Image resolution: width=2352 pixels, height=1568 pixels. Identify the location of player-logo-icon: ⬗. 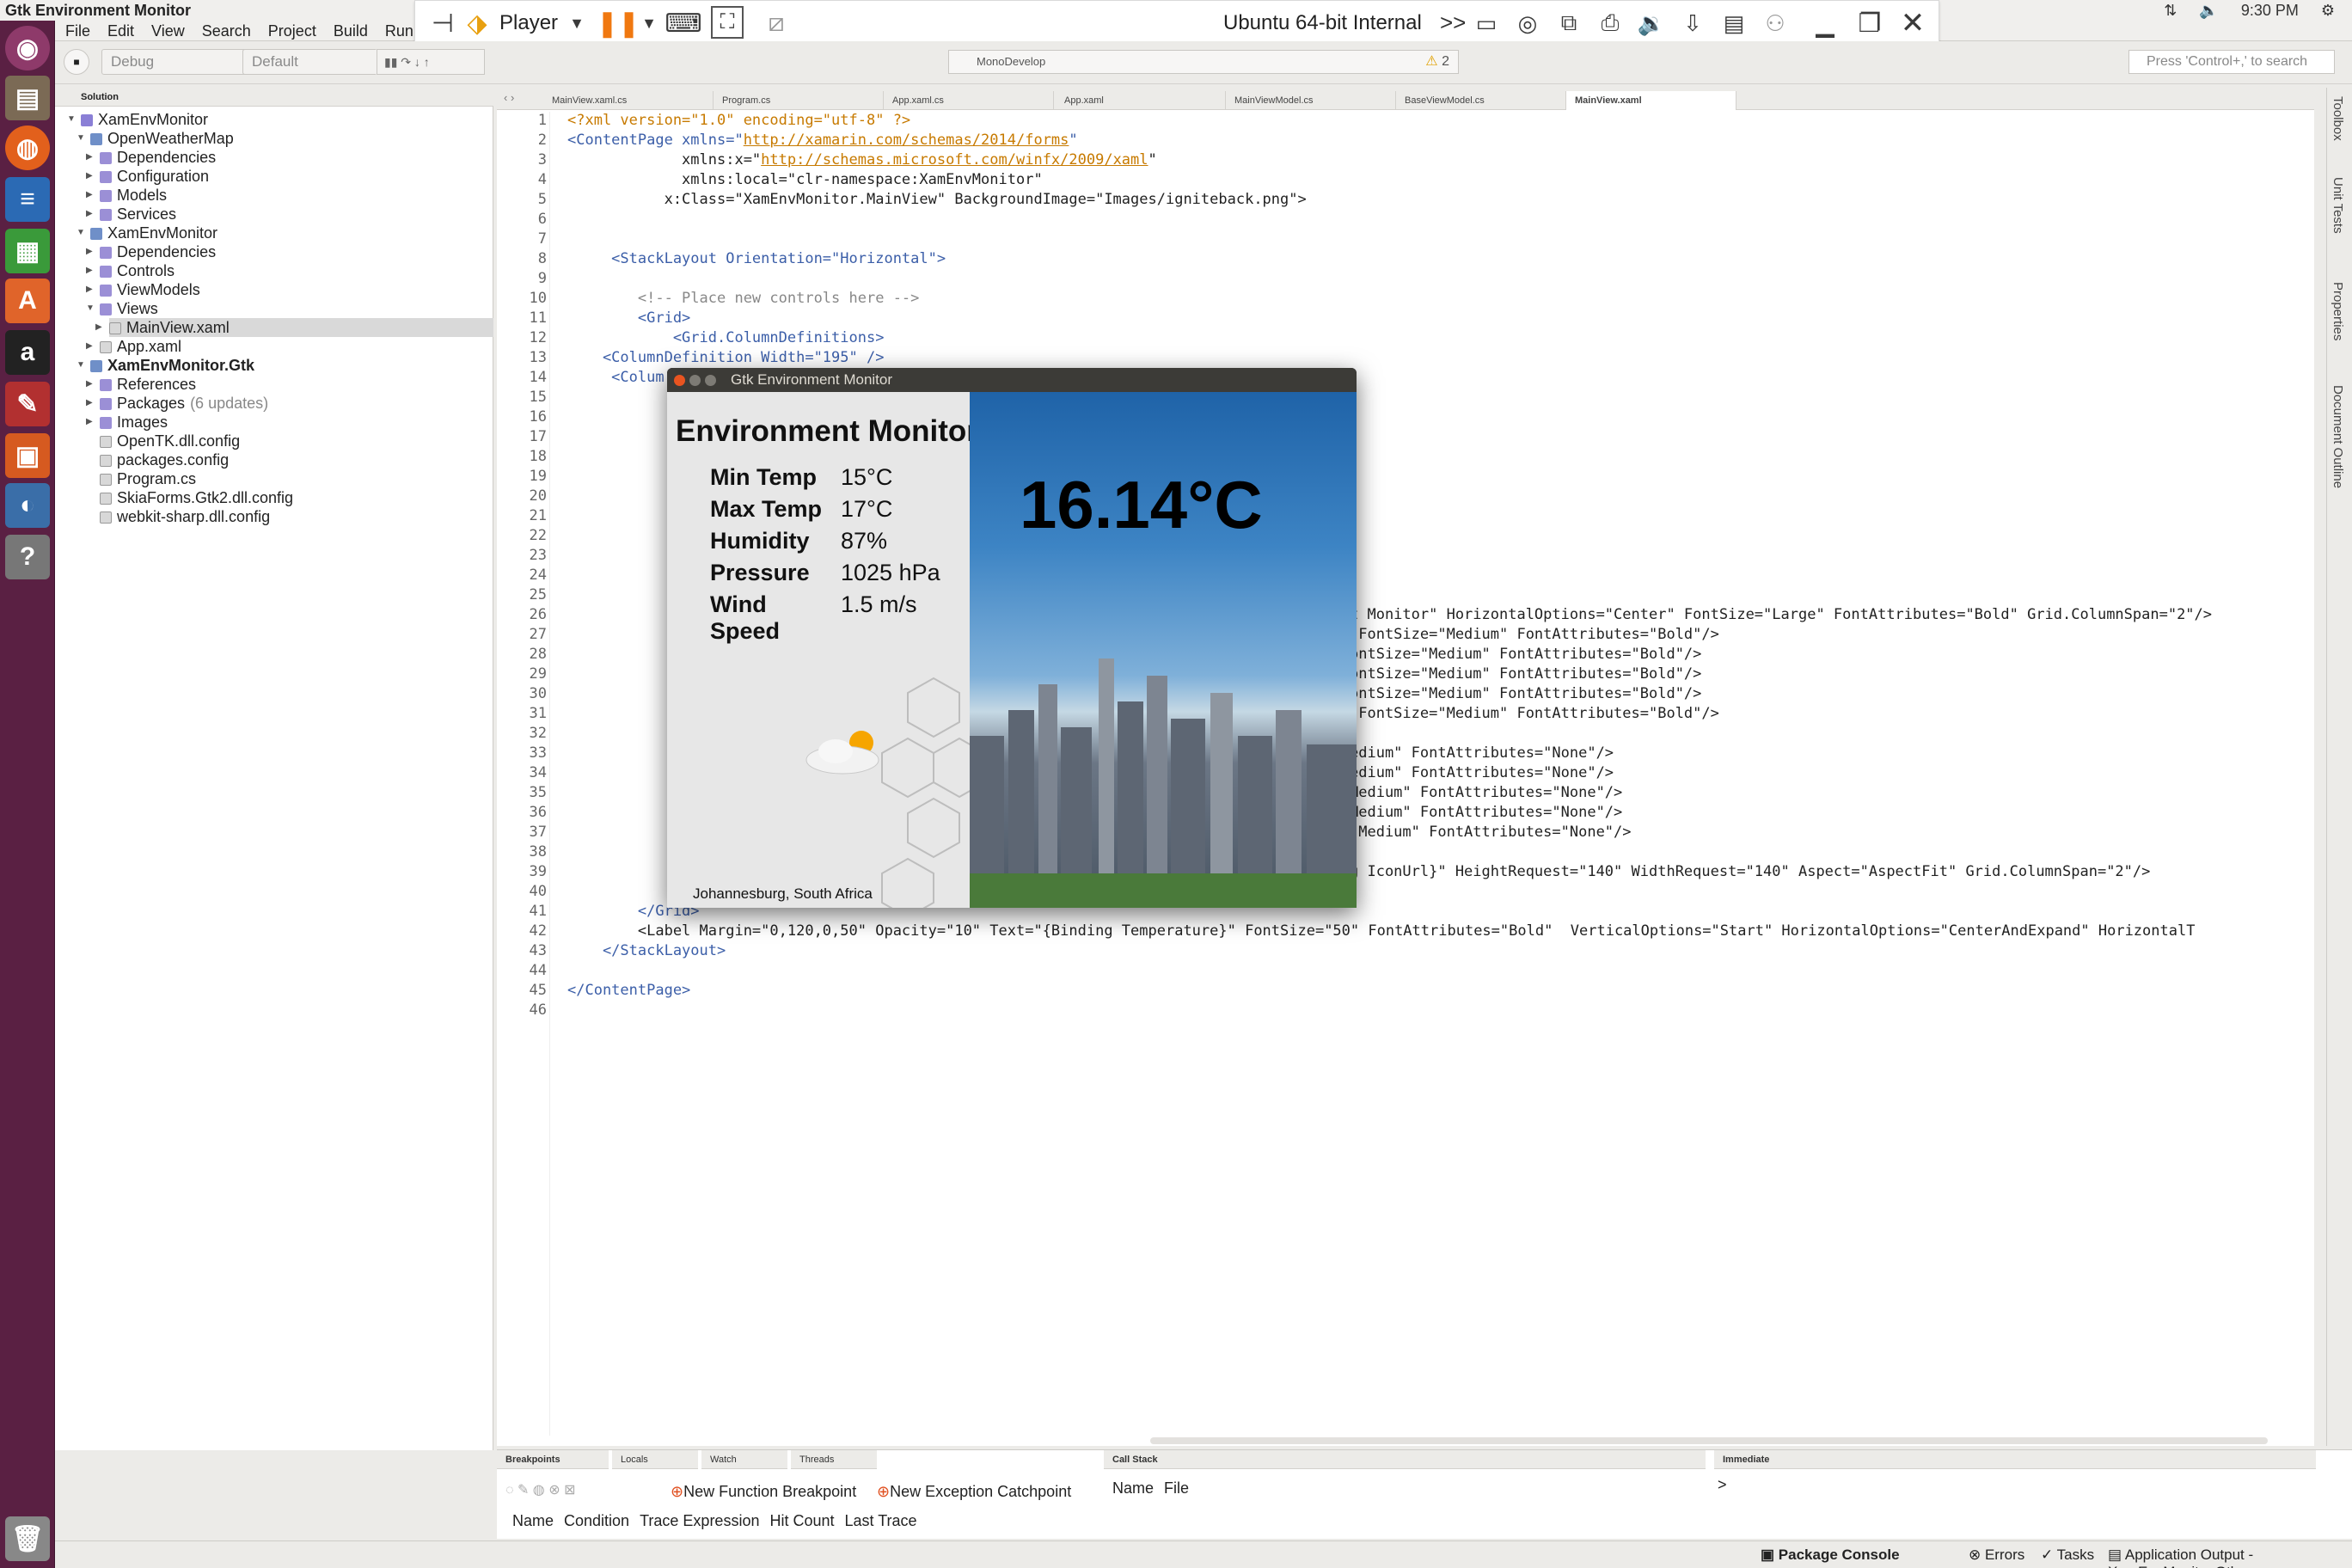
(477, 23).